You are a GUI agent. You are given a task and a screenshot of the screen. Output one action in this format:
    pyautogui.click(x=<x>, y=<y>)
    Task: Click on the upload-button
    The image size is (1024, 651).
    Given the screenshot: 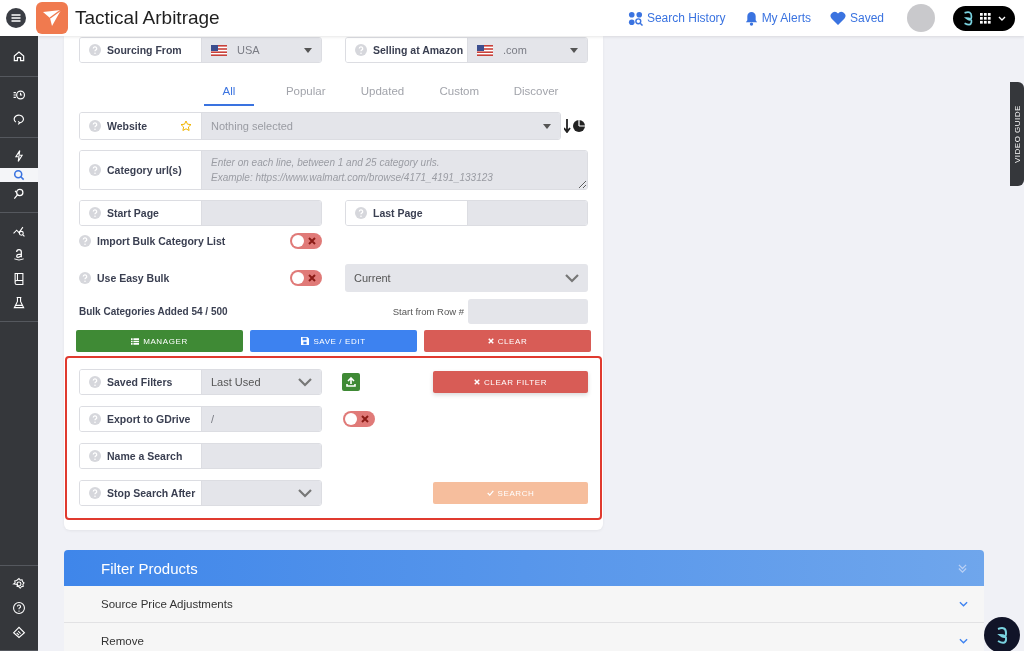 What is the action you would take?
    pyautogui.click(x=351, y=382)
    